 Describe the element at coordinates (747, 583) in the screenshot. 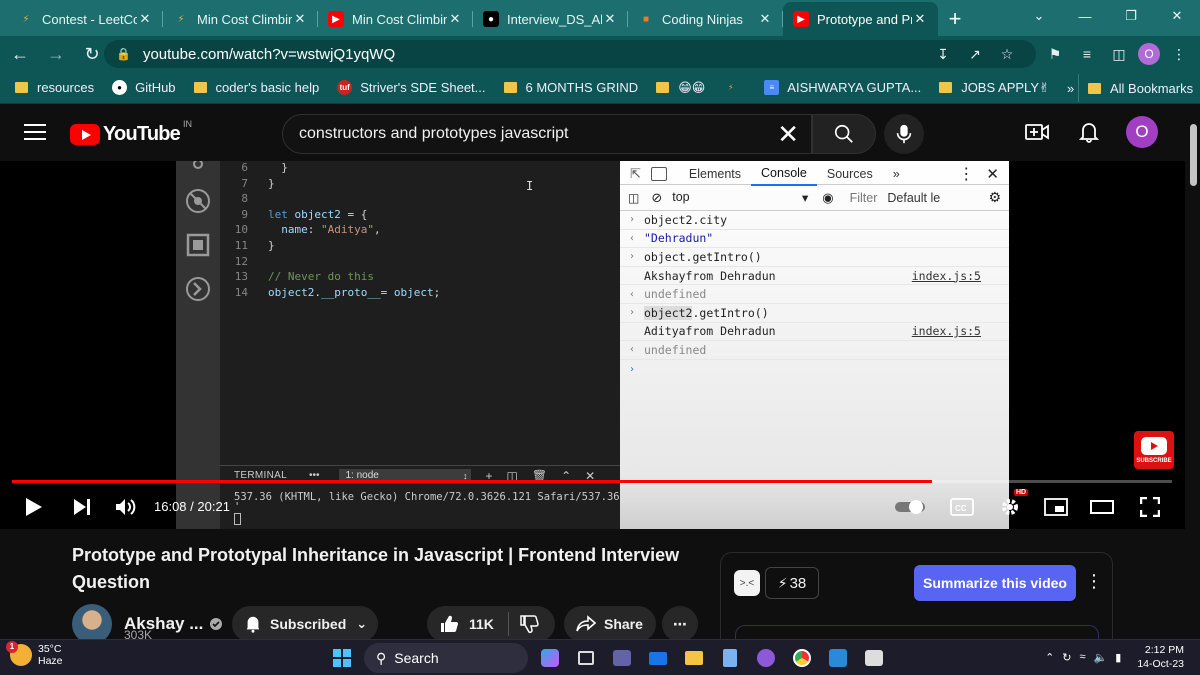

I see `extension-emoji-icon: >.<` at that location.